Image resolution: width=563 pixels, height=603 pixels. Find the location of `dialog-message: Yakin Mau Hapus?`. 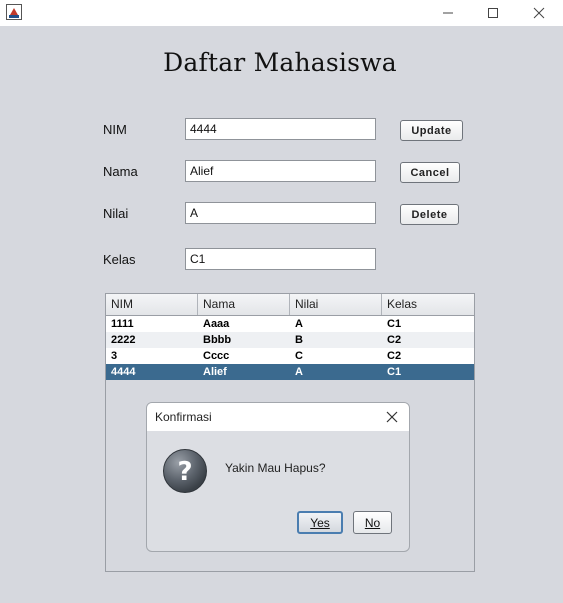

dialog-message: Yakin Mau Hapus? is located at coordinates (275, 468).